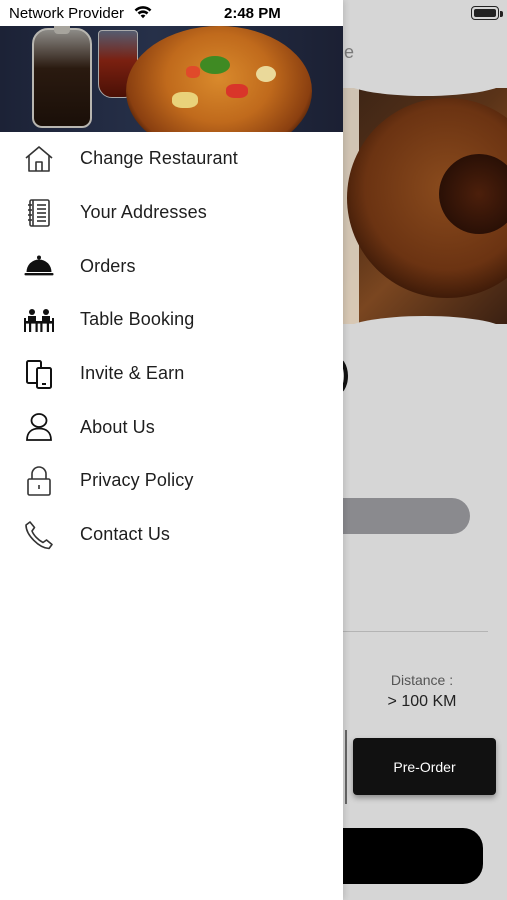  Describe the element at coordinates (143, 212) in the screenshot. I see `menu-label: Your Addresses` at that location.